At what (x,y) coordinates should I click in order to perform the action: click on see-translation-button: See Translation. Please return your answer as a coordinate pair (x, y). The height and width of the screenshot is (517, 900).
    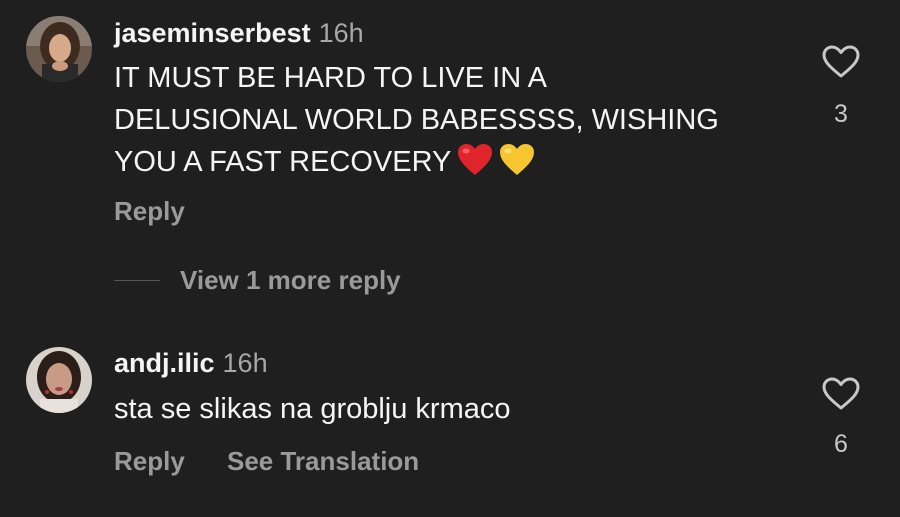
    Looking at the image, I should click on (323, 461).